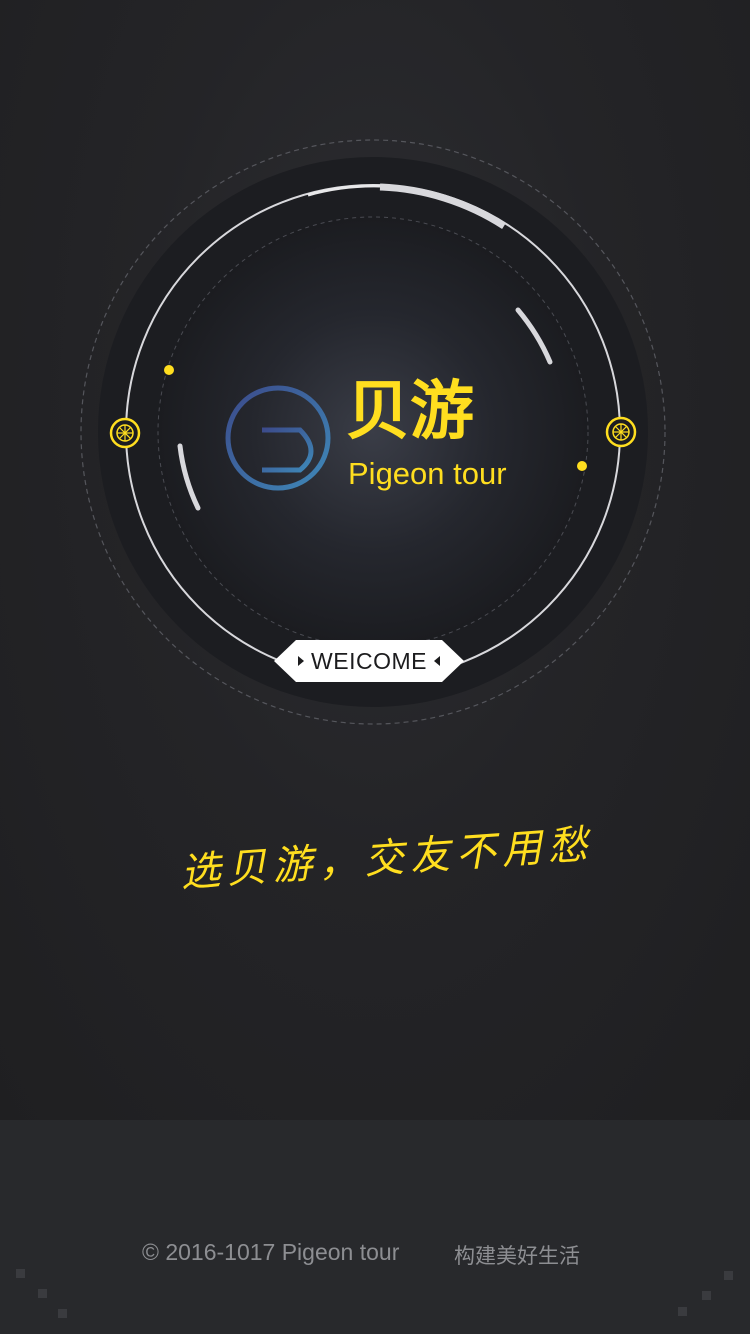  I want to click on welcome-label: WEICOME, so click(369, 661).